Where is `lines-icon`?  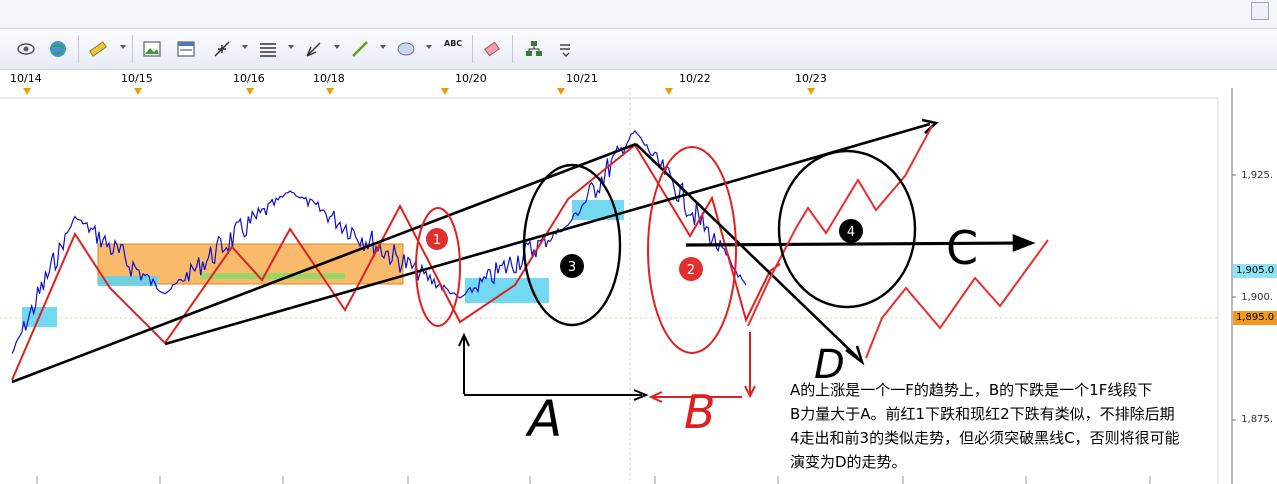 lines-icon is located at coordinates (268, 49).